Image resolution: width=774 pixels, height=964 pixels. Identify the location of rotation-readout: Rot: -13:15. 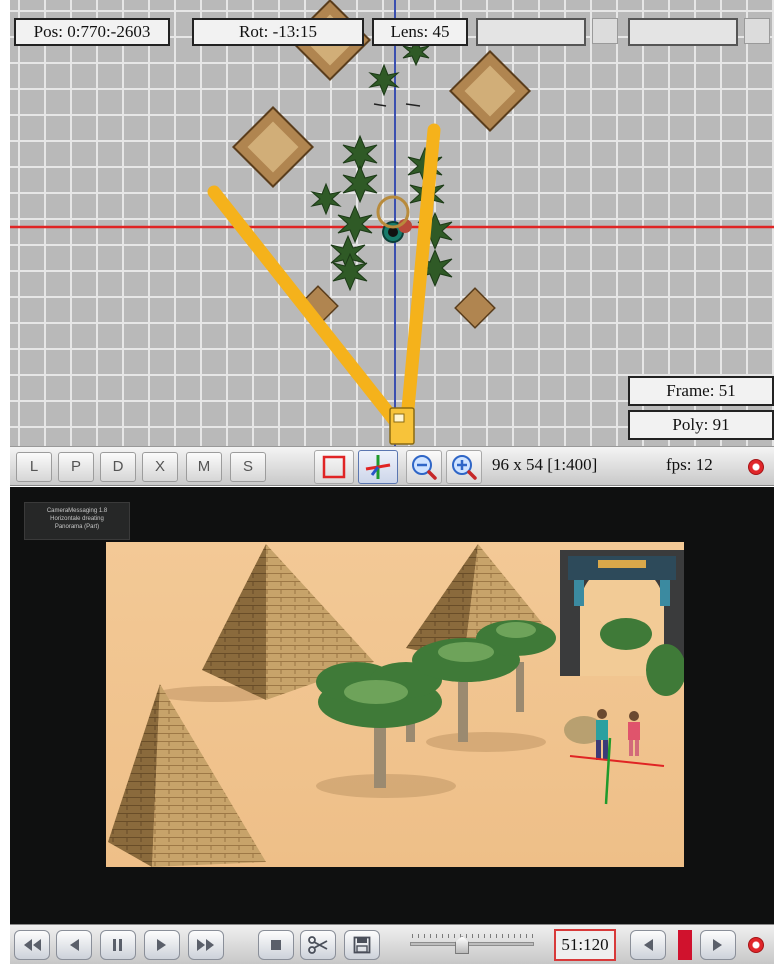
(278, 32).